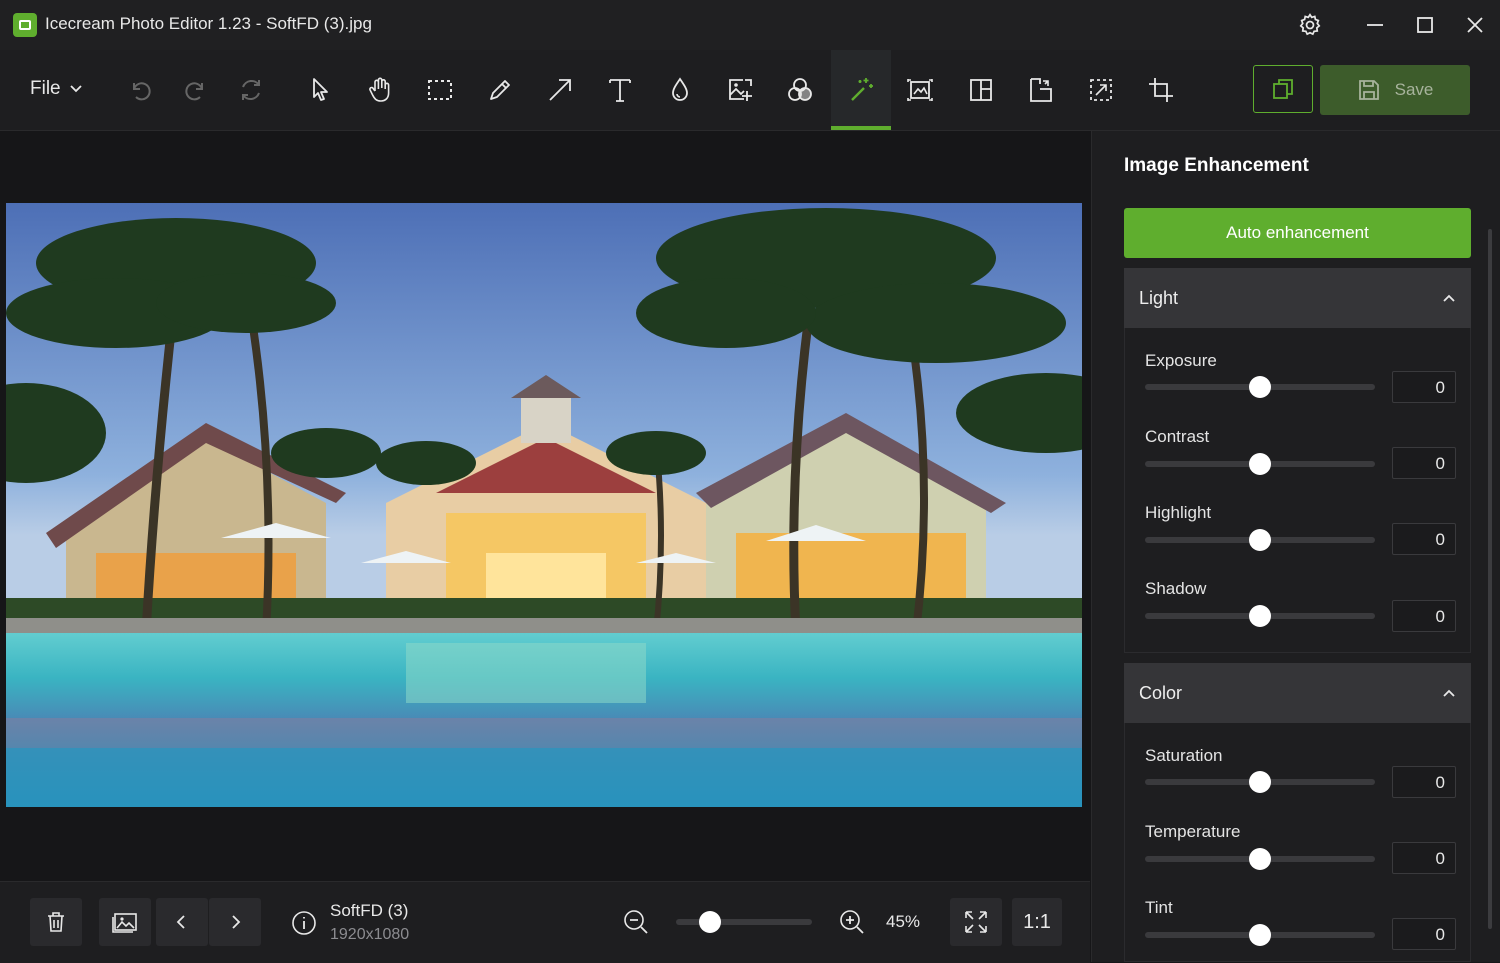 The image size is (1500, 963). Describe the element at coordinates (25, 25) in the screenshot. I see `app-camera-icon` at that location.